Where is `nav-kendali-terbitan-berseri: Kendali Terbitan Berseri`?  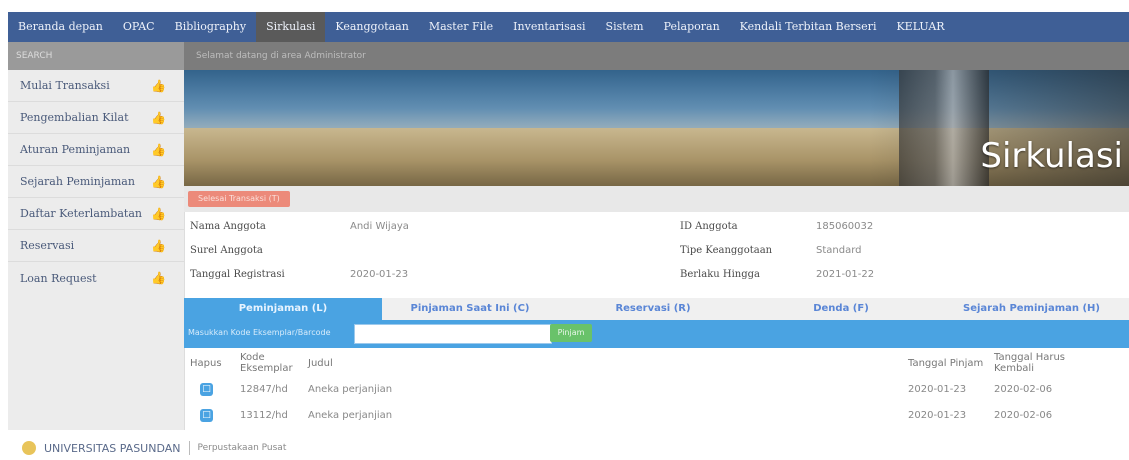 nav-kendali-terbitan-berseri: Kendali Terbitan Berseri is located at coordinates (808, 27).